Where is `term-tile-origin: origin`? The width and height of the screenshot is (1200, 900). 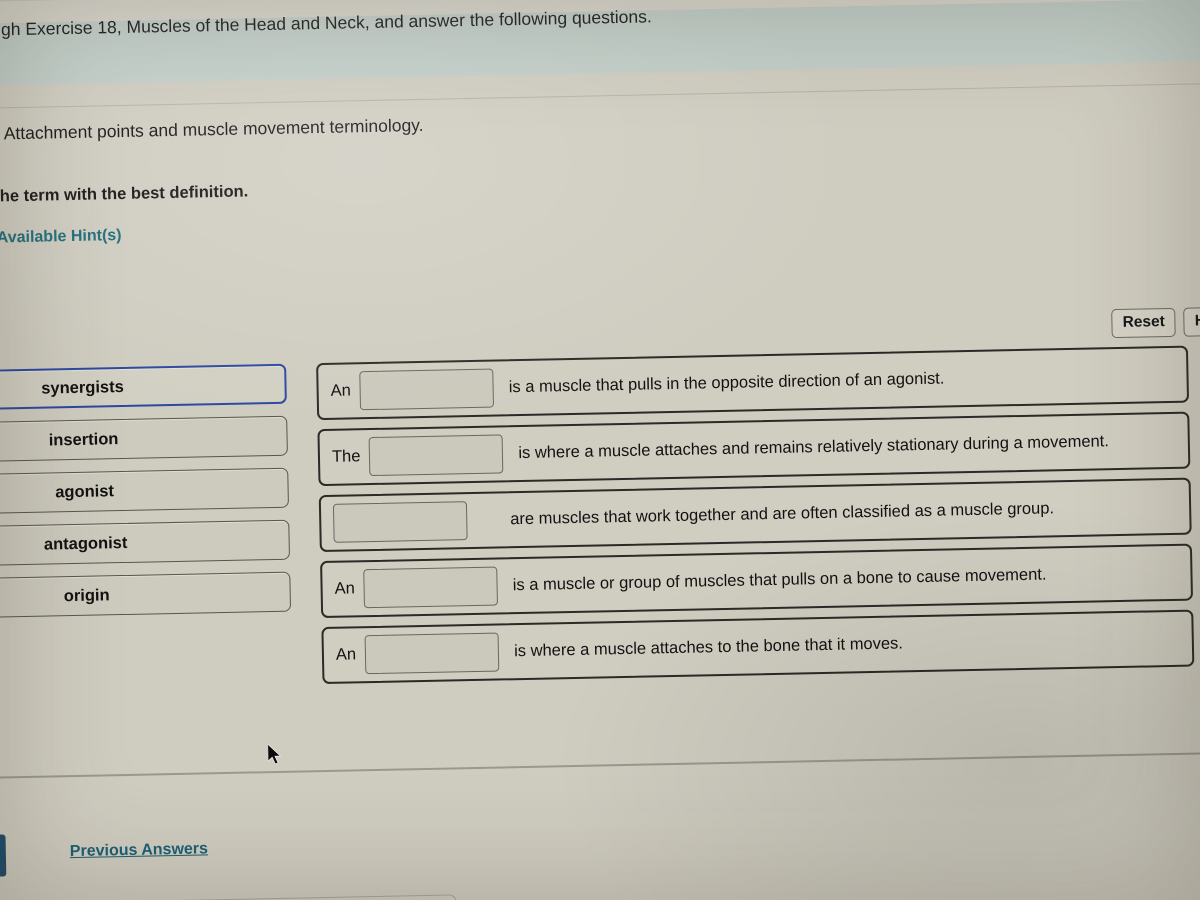 term-tile-origin: origin is located at coordinates (146, 595).